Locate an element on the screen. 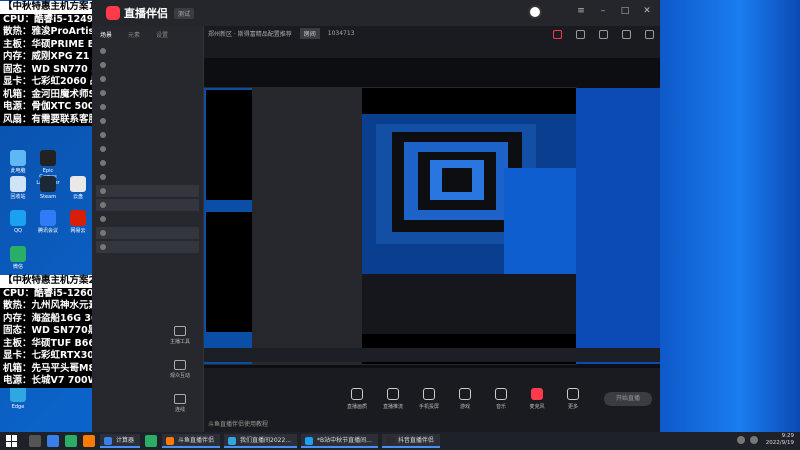 The height and width of the screenshot is (450, 800). network-icon is located at coordinates (741, 440).